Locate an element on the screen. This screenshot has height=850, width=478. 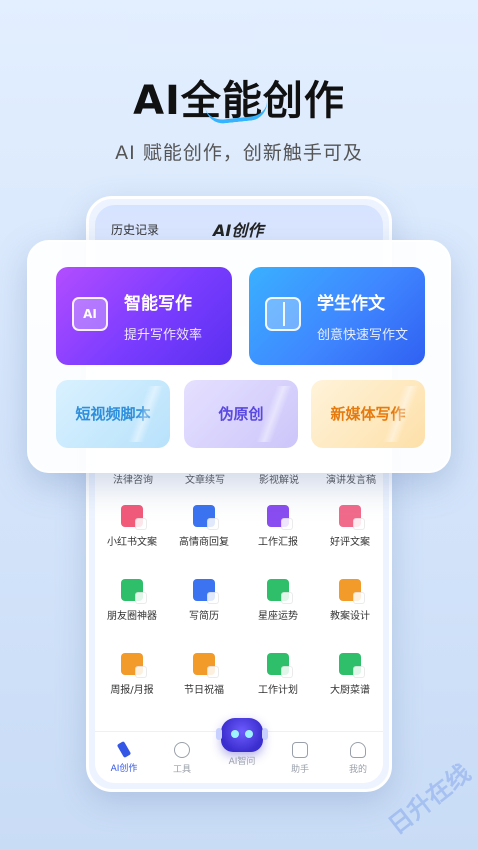
tool-item-xiaohongshu: 小红书文案 is located at coordinates (132, 526).